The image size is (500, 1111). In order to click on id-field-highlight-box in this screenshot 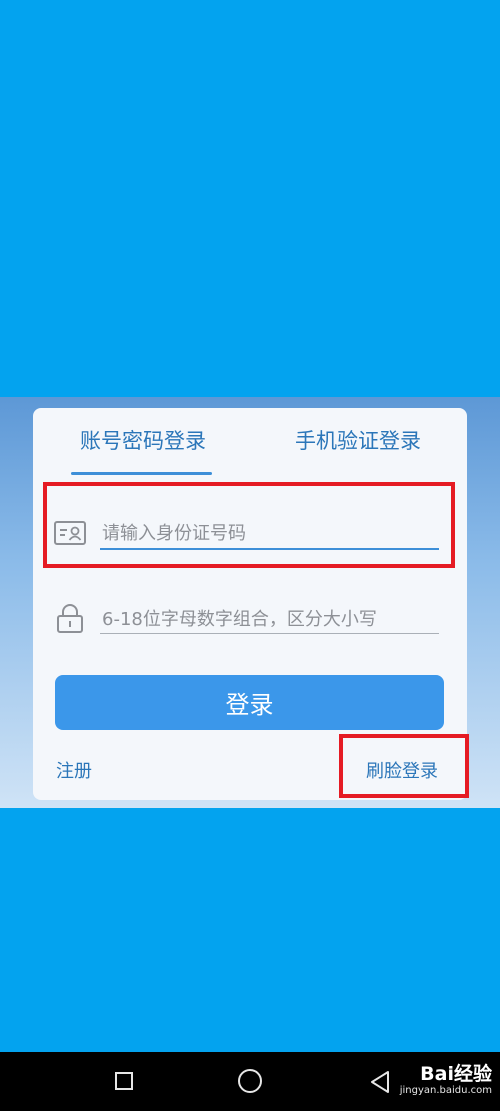, I will do `click(249, 525)`.